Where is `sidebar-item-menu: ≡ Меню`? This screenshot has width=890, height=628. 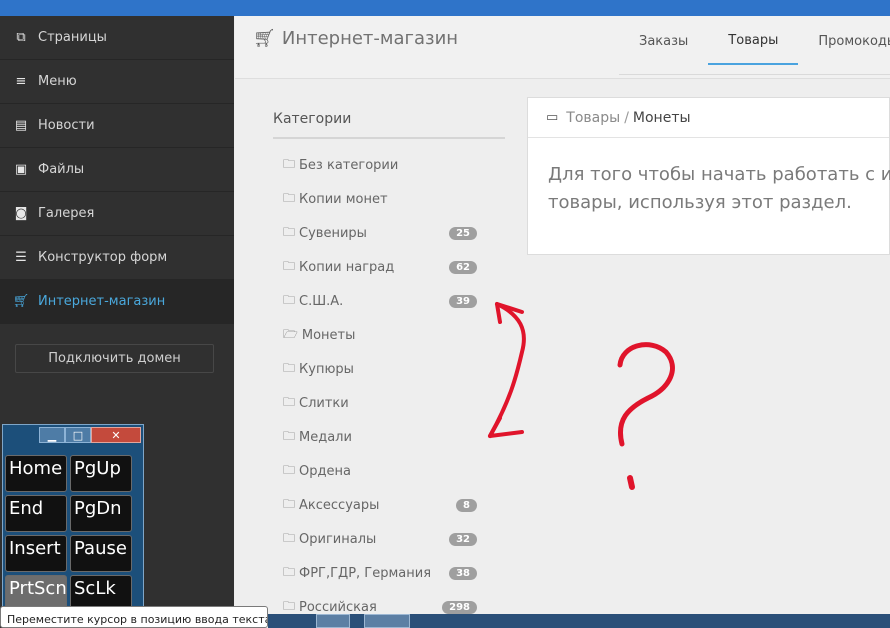 sidebar-item-menu: ≡ Меню is located at coordinates (117, 82).